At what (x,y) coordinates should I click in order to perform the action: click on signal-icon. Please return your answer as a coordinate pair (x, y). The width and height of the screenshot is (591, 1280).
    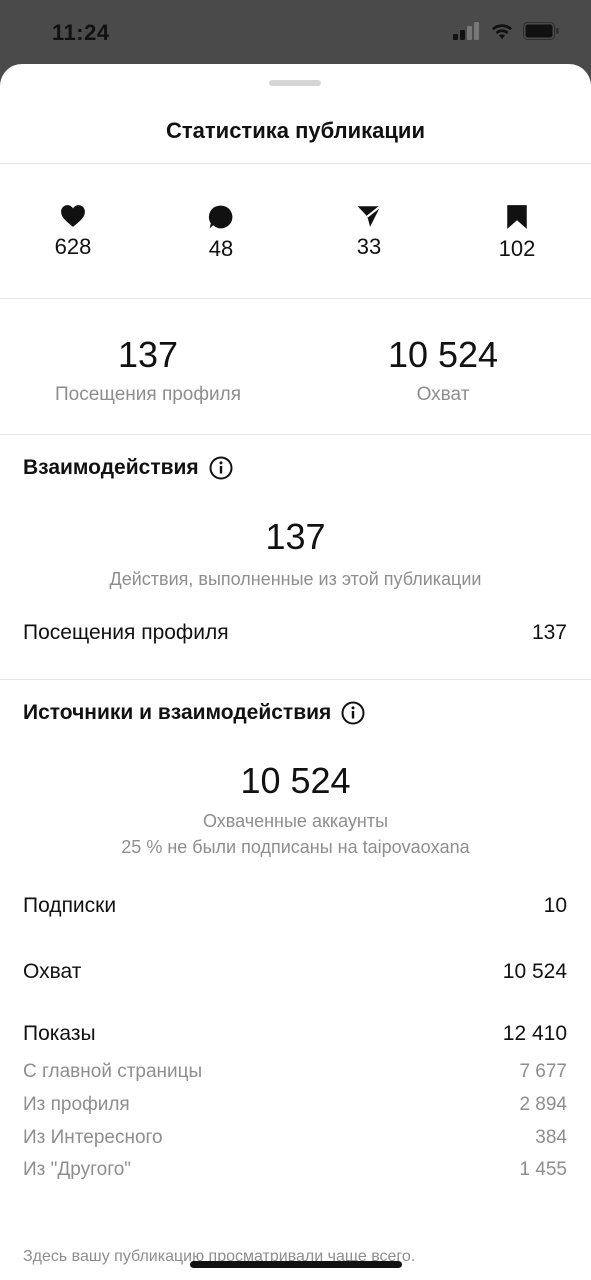
    Looking at the image, I should click on (466, 31).